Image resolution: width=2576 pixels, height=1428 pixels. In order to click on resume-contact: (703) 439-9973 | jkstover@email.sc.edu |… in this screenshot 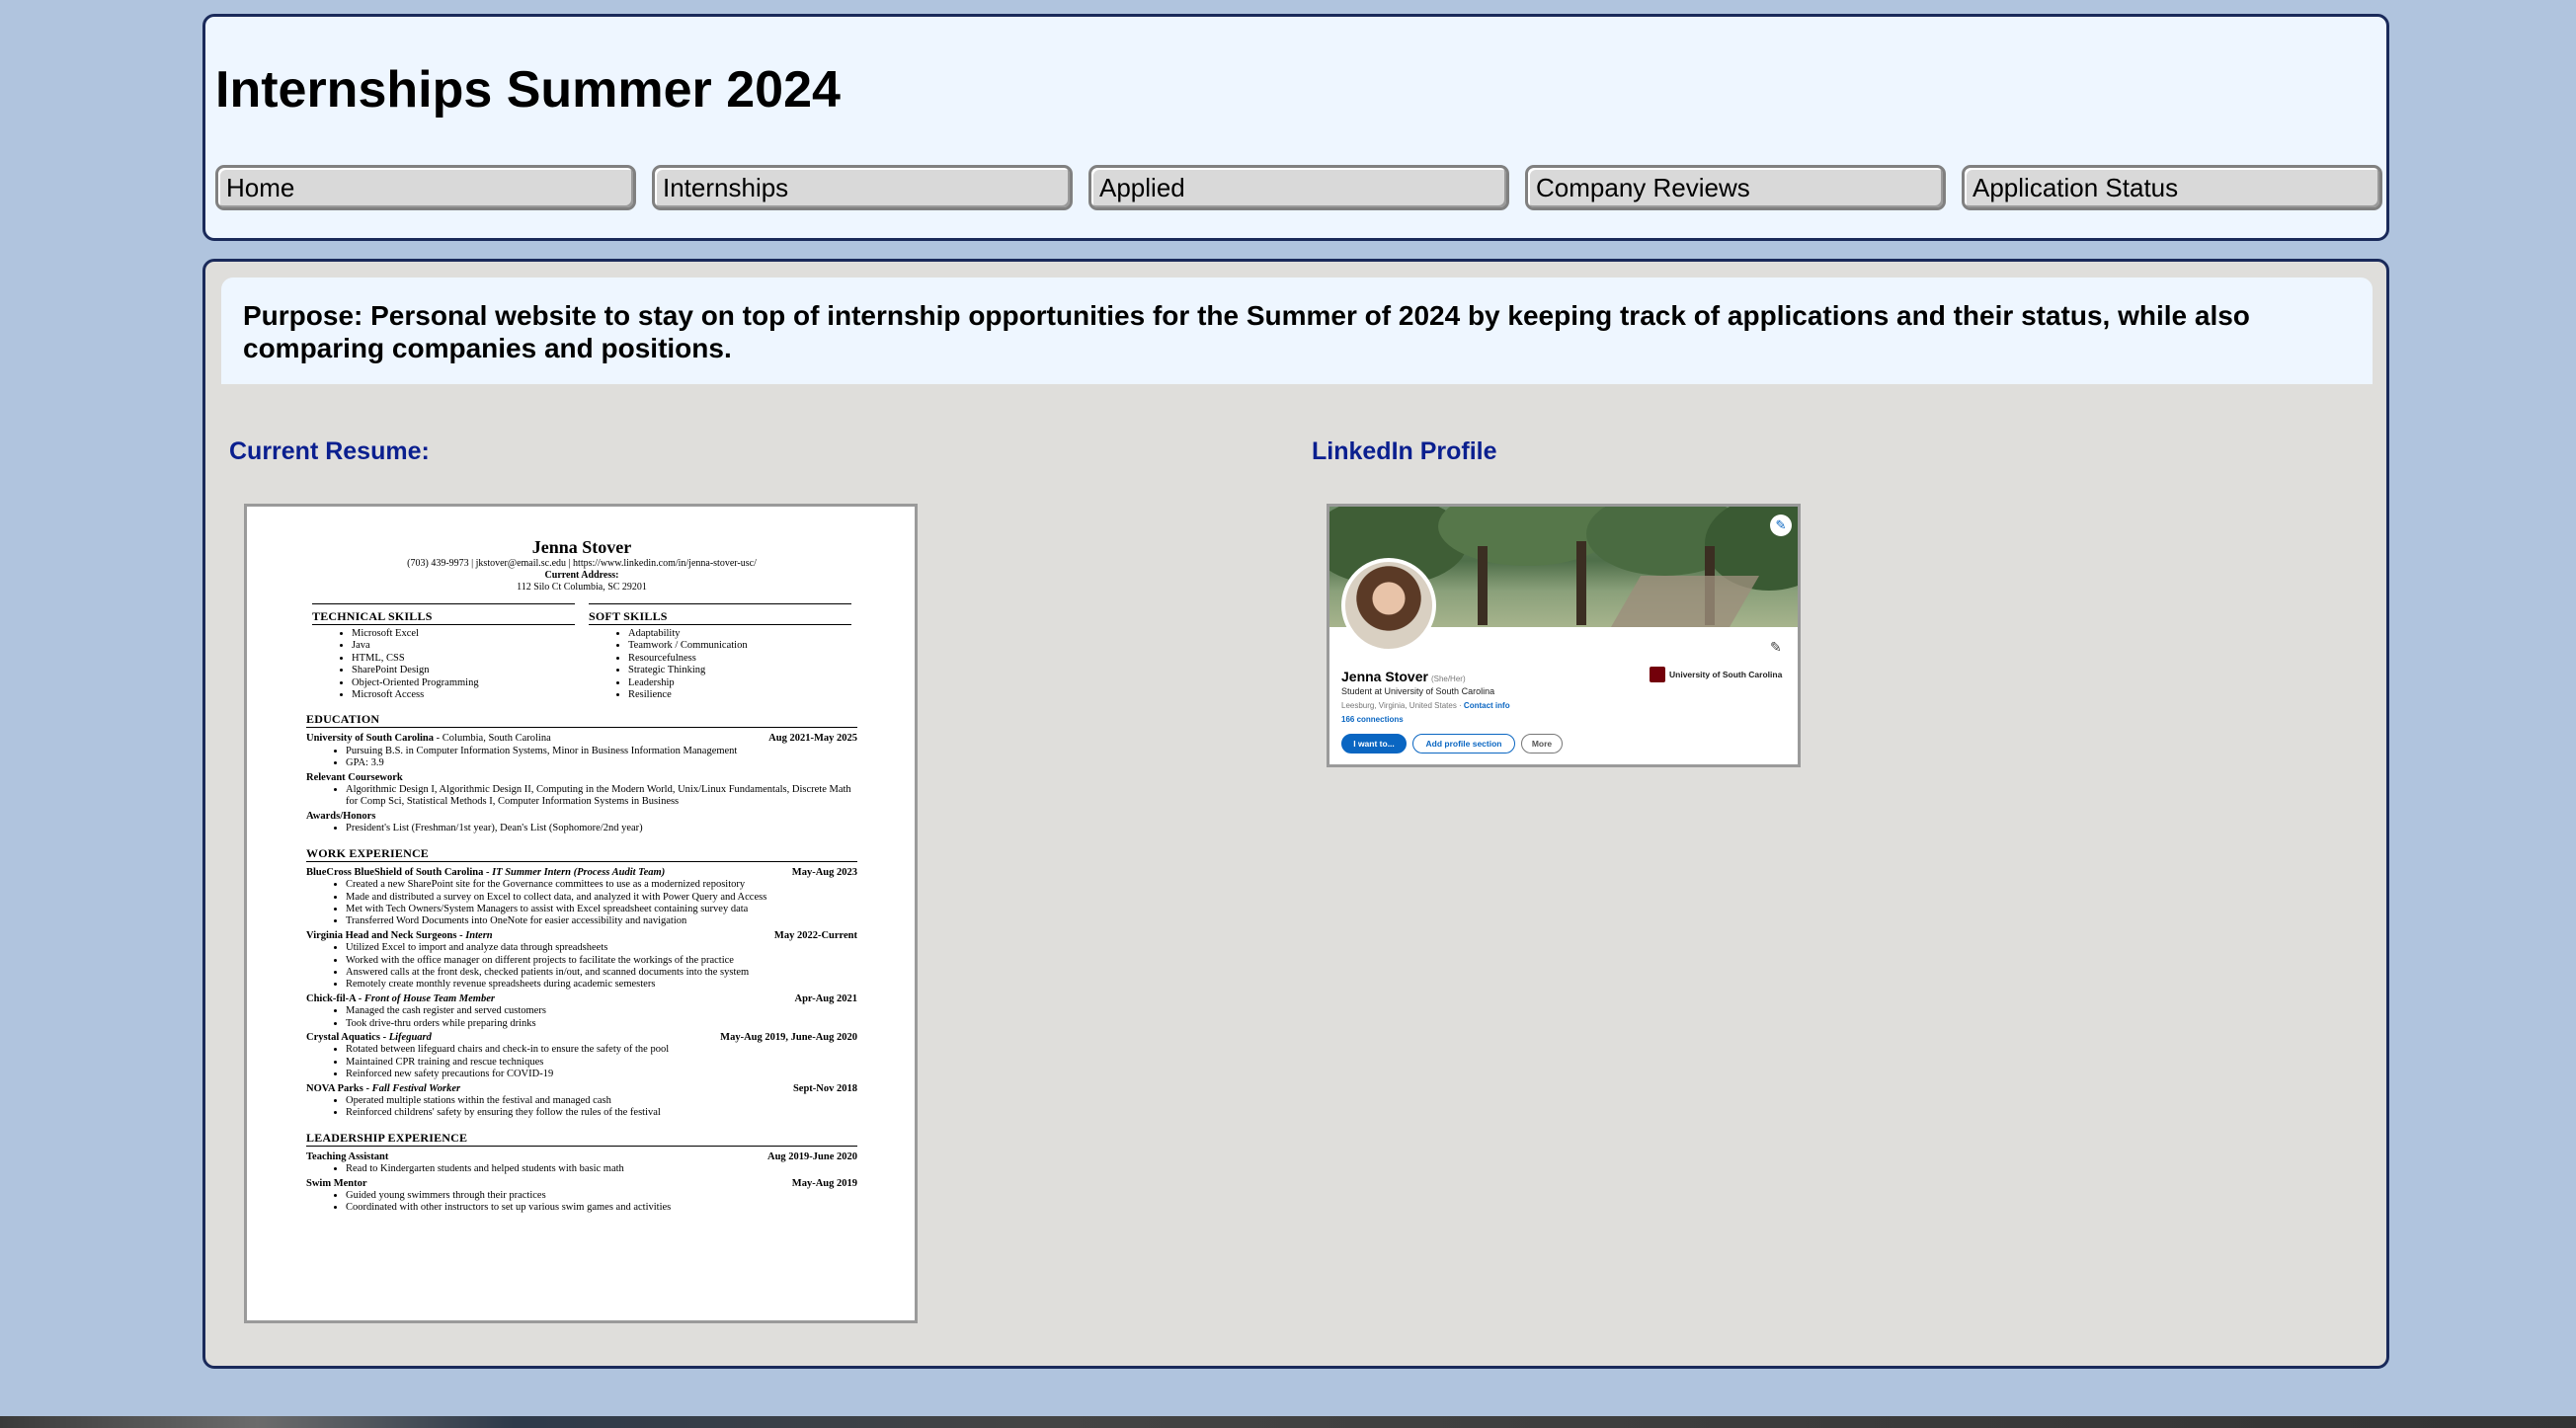, I will do `click(582, 563)`.